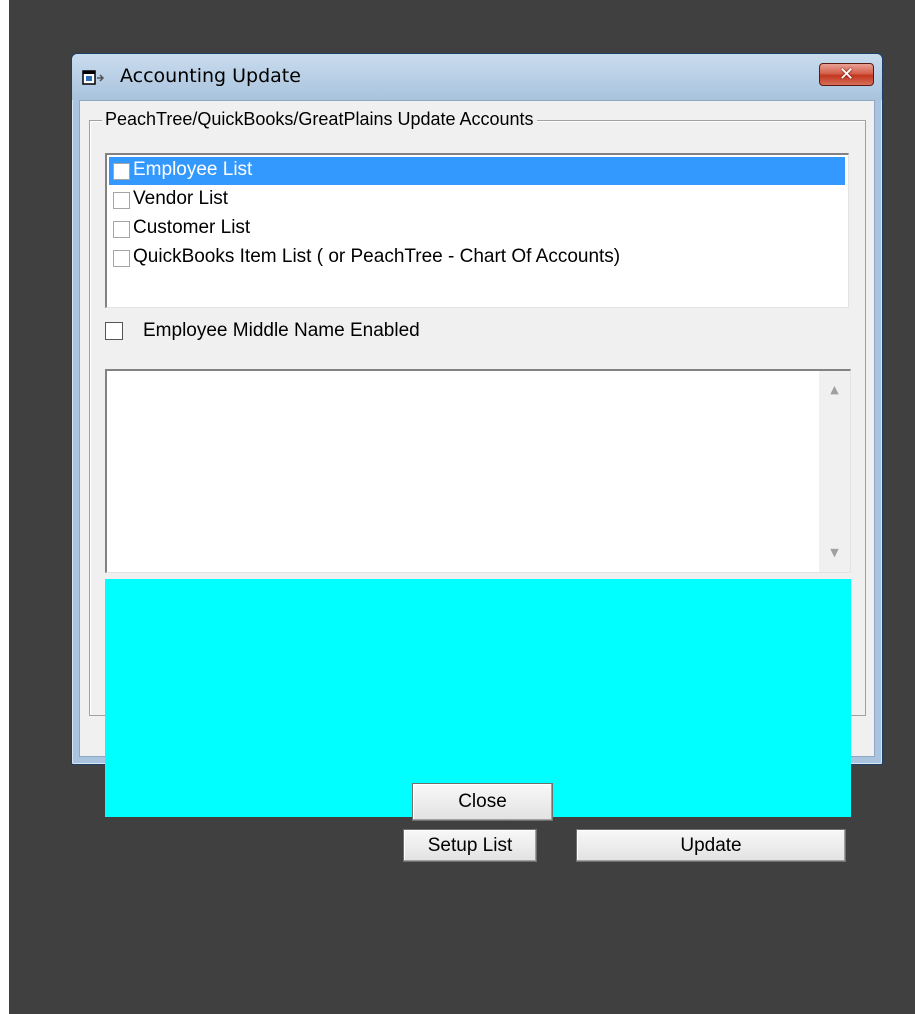 Image resolution: width=915 pixels, height=1014 pixels. I want to click on list-item-vendor-list: Vendor List, so click(477, 200).